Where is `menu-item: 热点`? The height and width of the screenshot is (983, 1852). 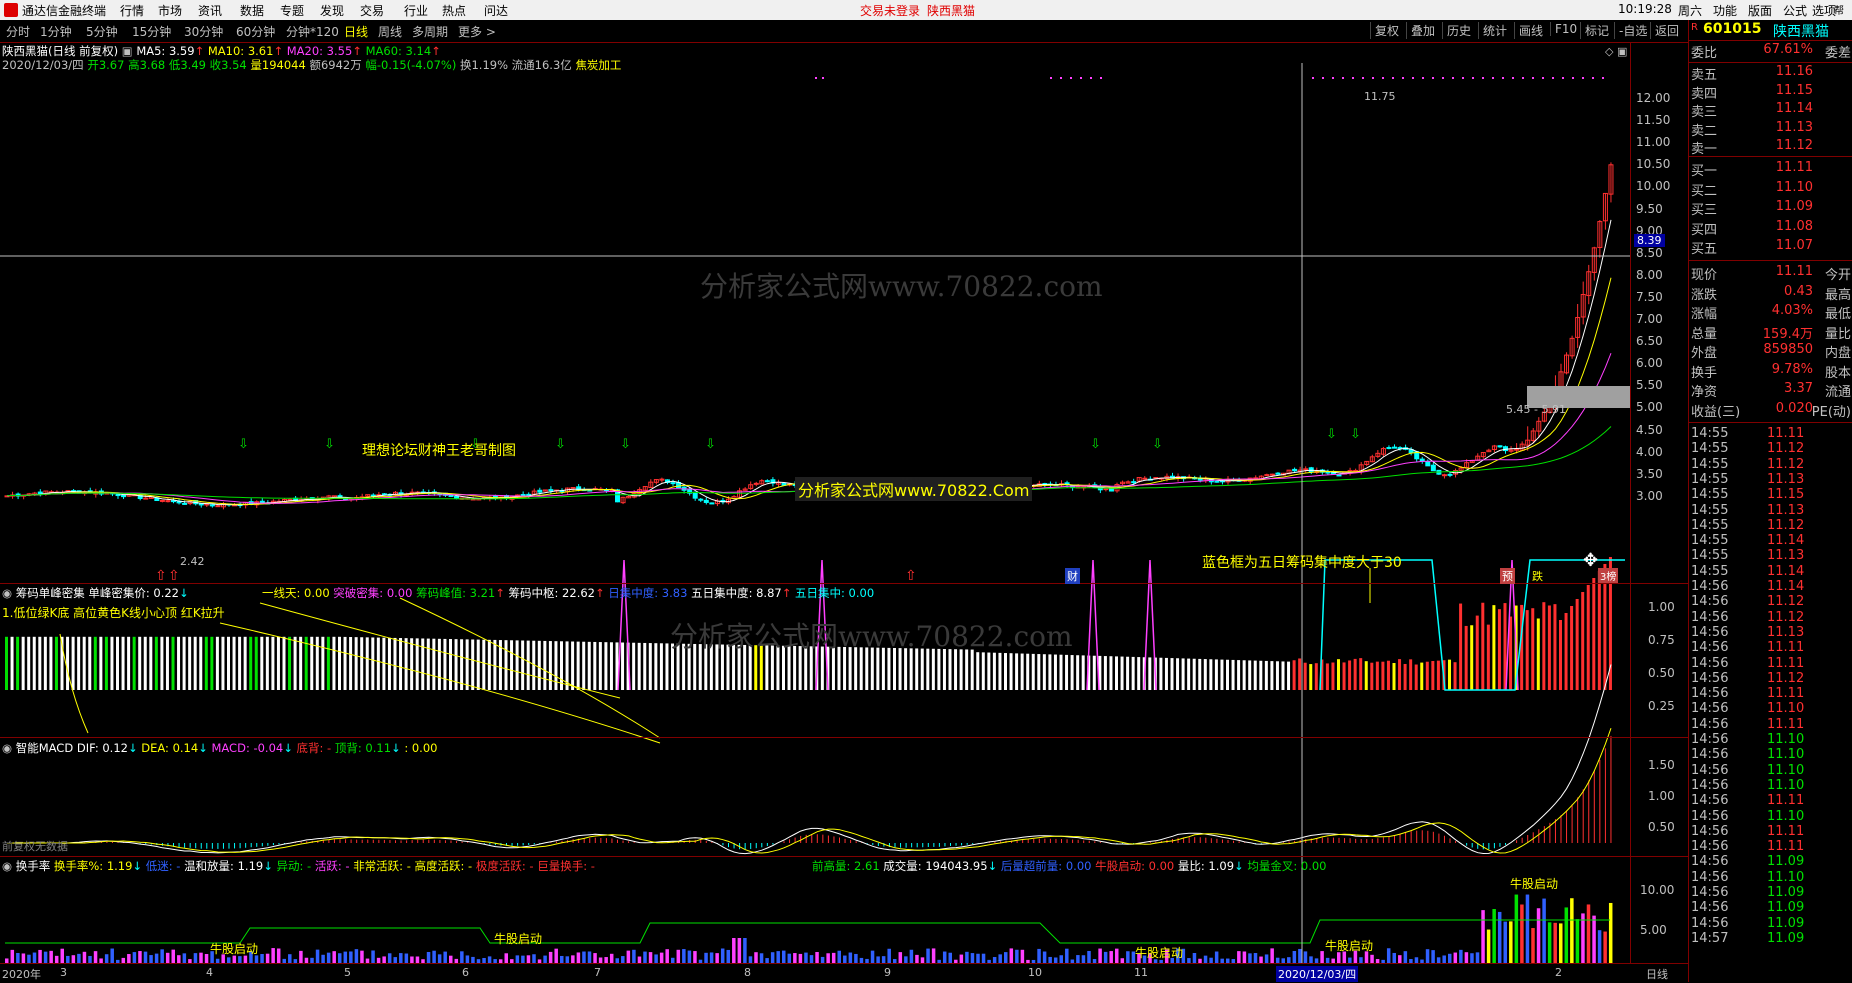 menu-item: 热点 is located at coordinates (454, 10).